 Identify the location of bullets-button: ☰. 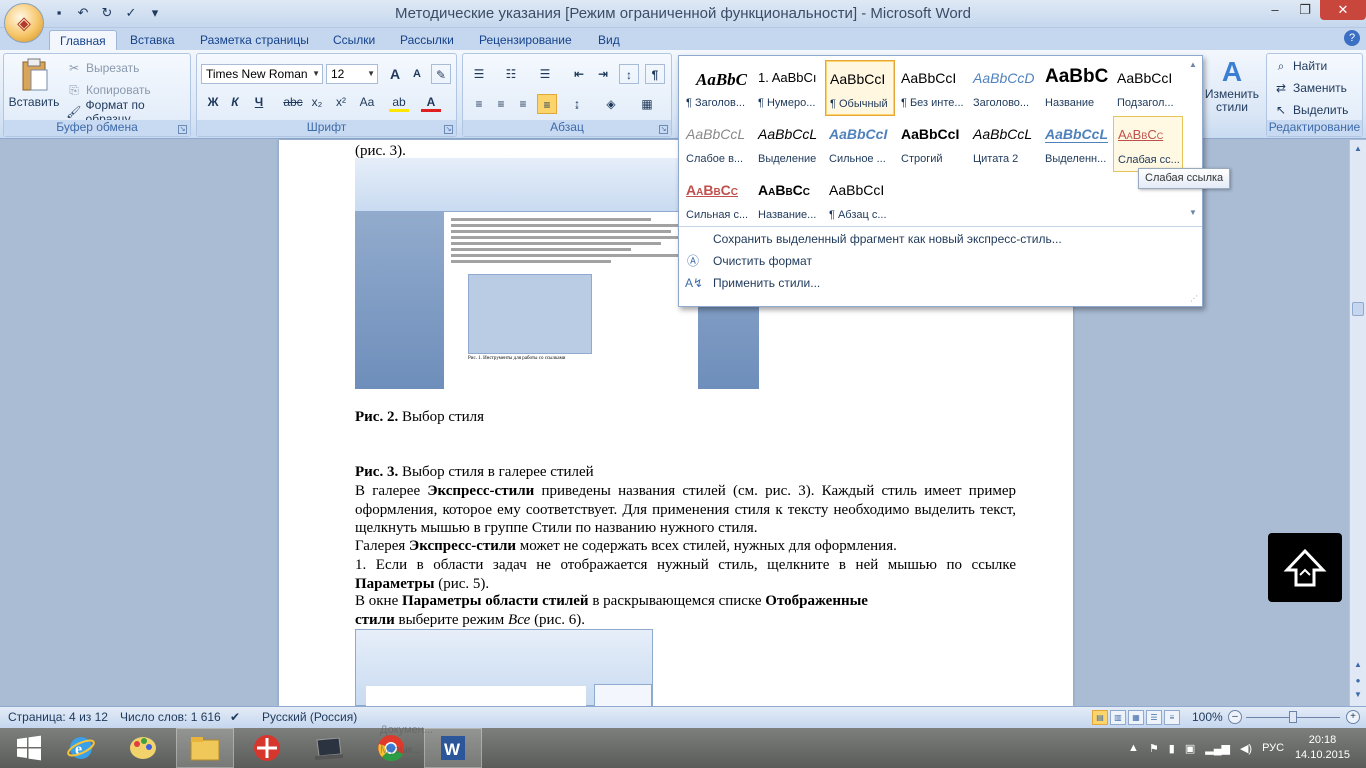
(479, 74).